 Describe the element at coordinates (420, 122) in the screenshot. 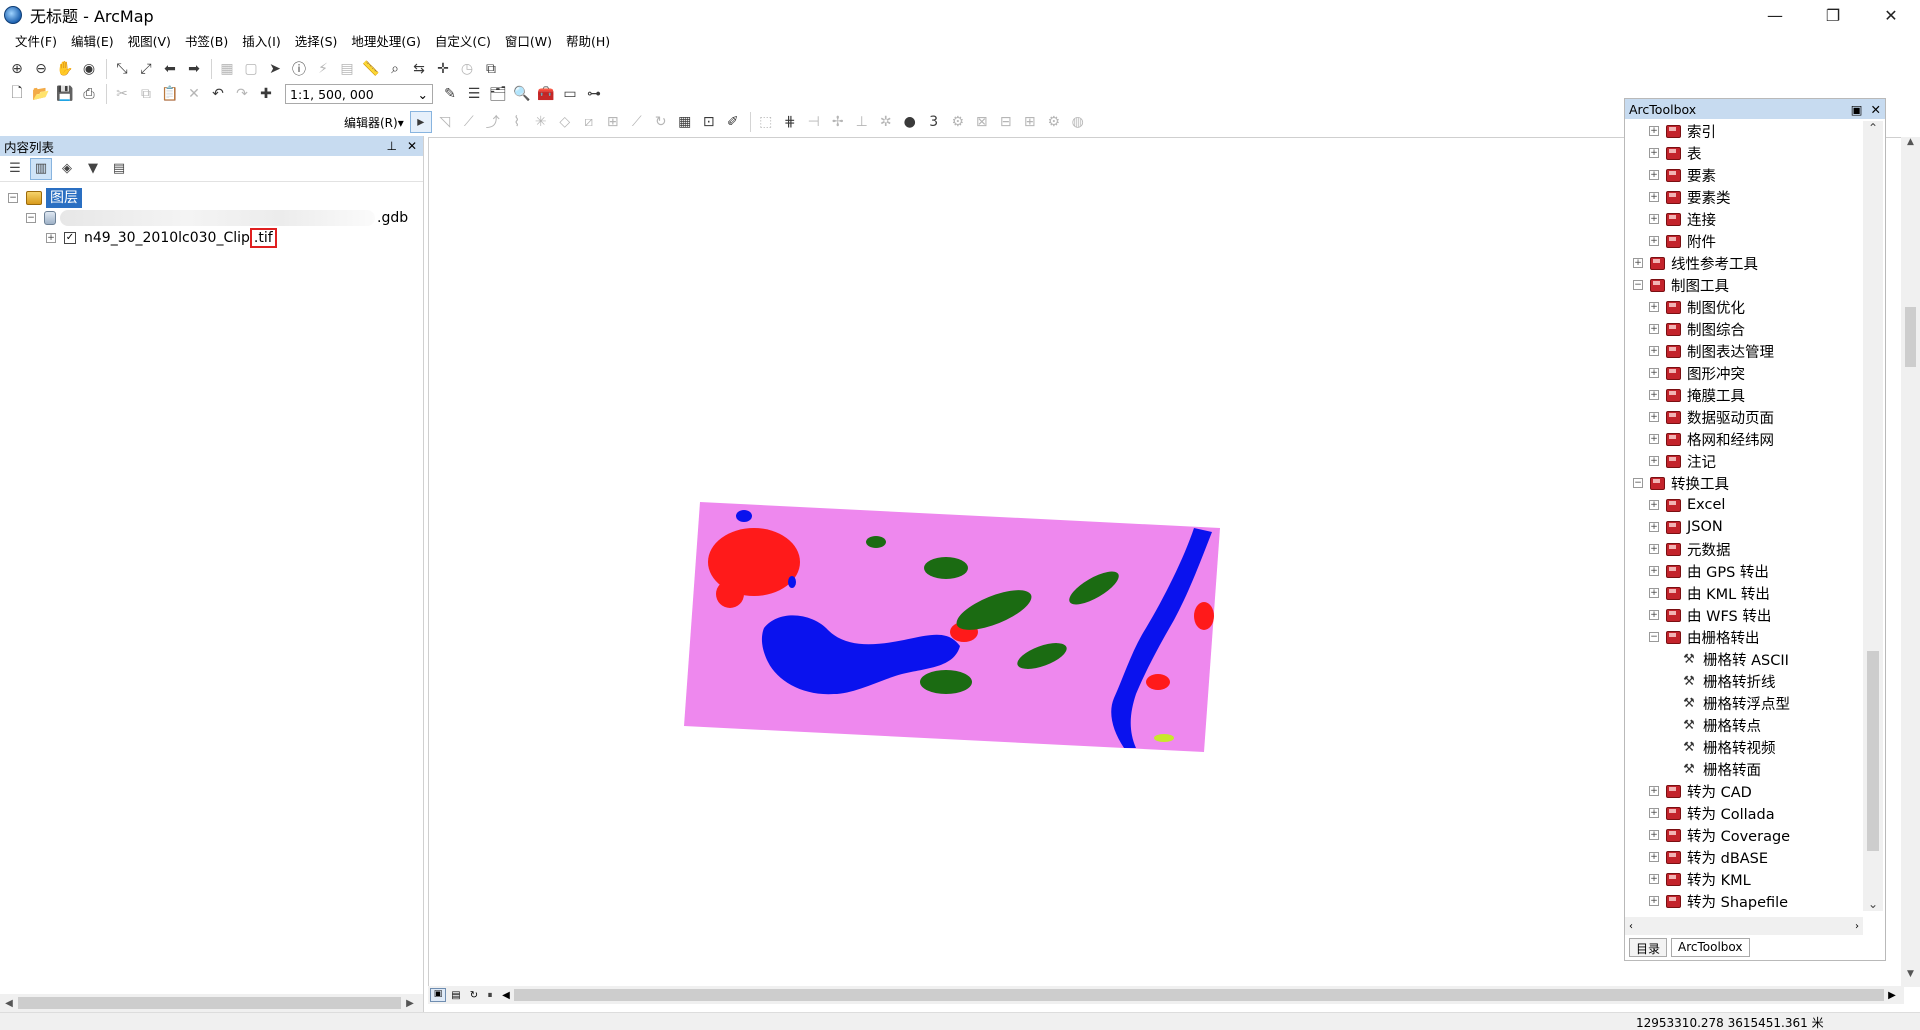

I see `edit-tool-arrow-icon: ▸` at that location.